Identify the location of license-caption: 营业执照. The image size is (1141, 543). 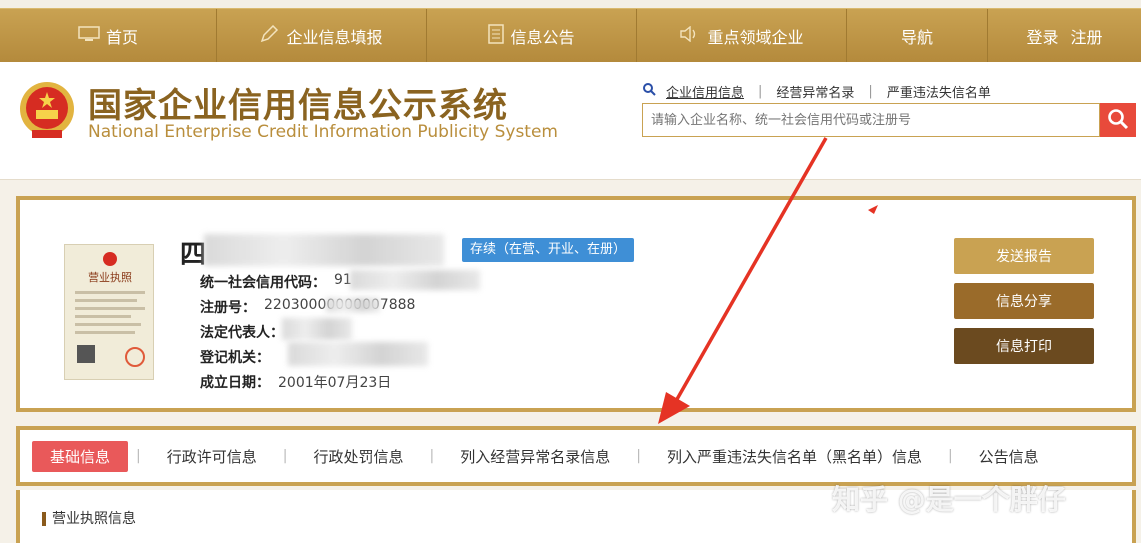
(110, 277).